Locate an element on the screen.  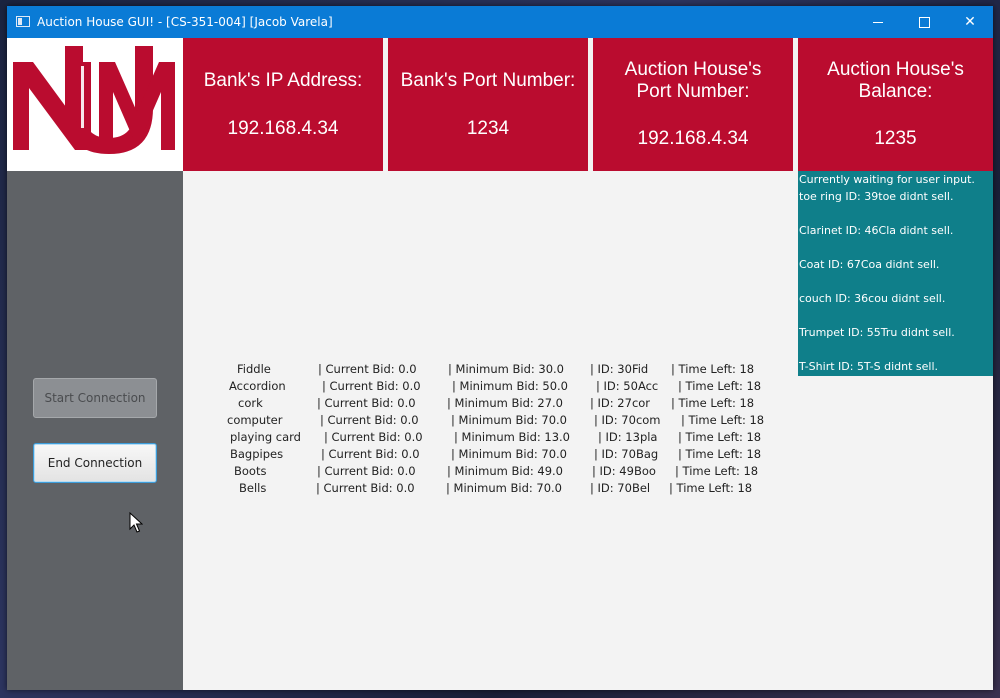
bank-ip-value: 192.168.4.34 is located at coordinates (283, 128).